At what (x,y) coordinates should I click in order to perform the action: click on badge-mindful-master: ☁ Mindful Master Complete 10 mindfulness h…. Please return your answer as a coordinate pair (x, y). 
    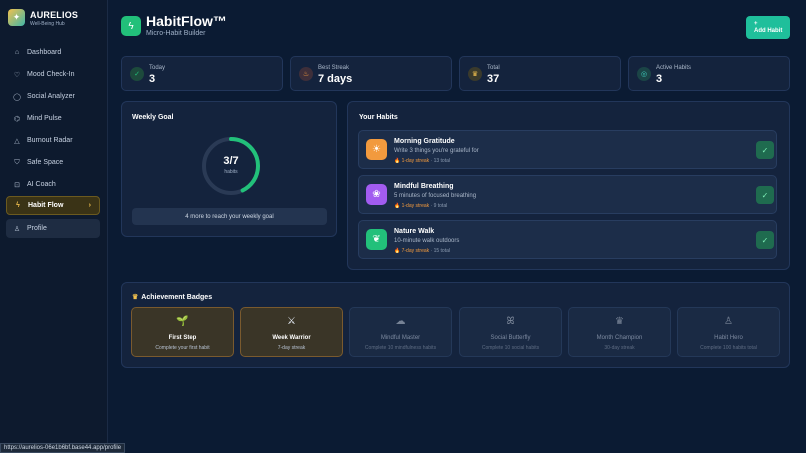
    Looking at the image, I should click on (400, 332).